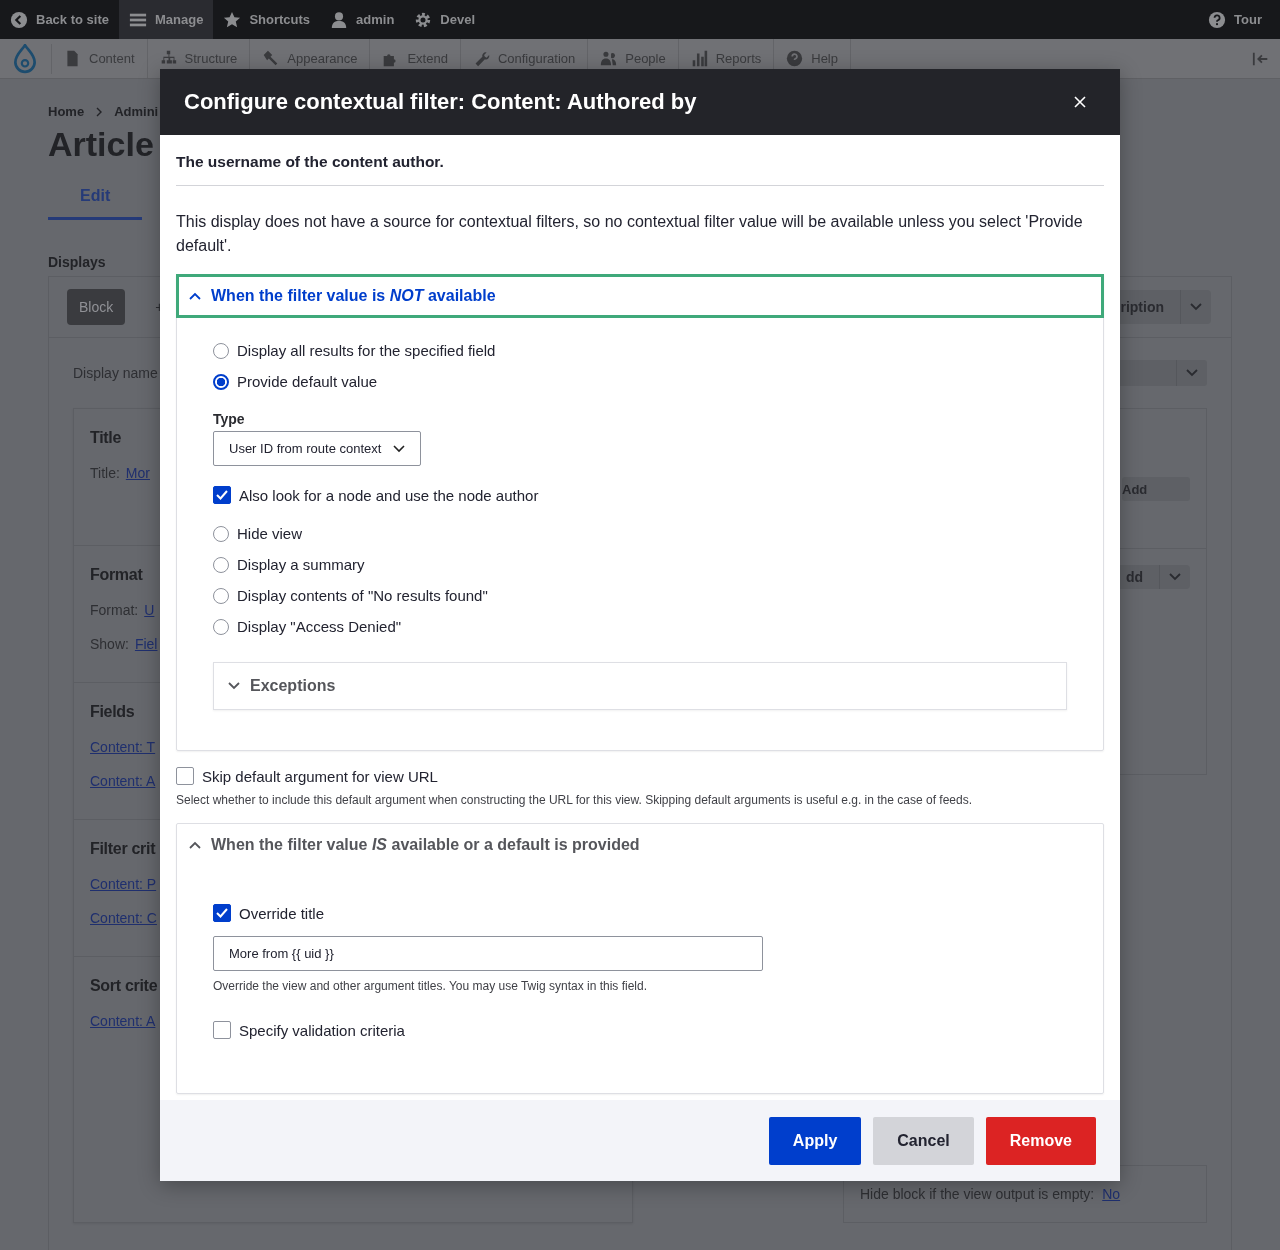 This screenshot has height=1250, width=1280. Describe the element at coordinates (100, 58) in the screenshot. I see `admin-menu-item: Content` at that location.